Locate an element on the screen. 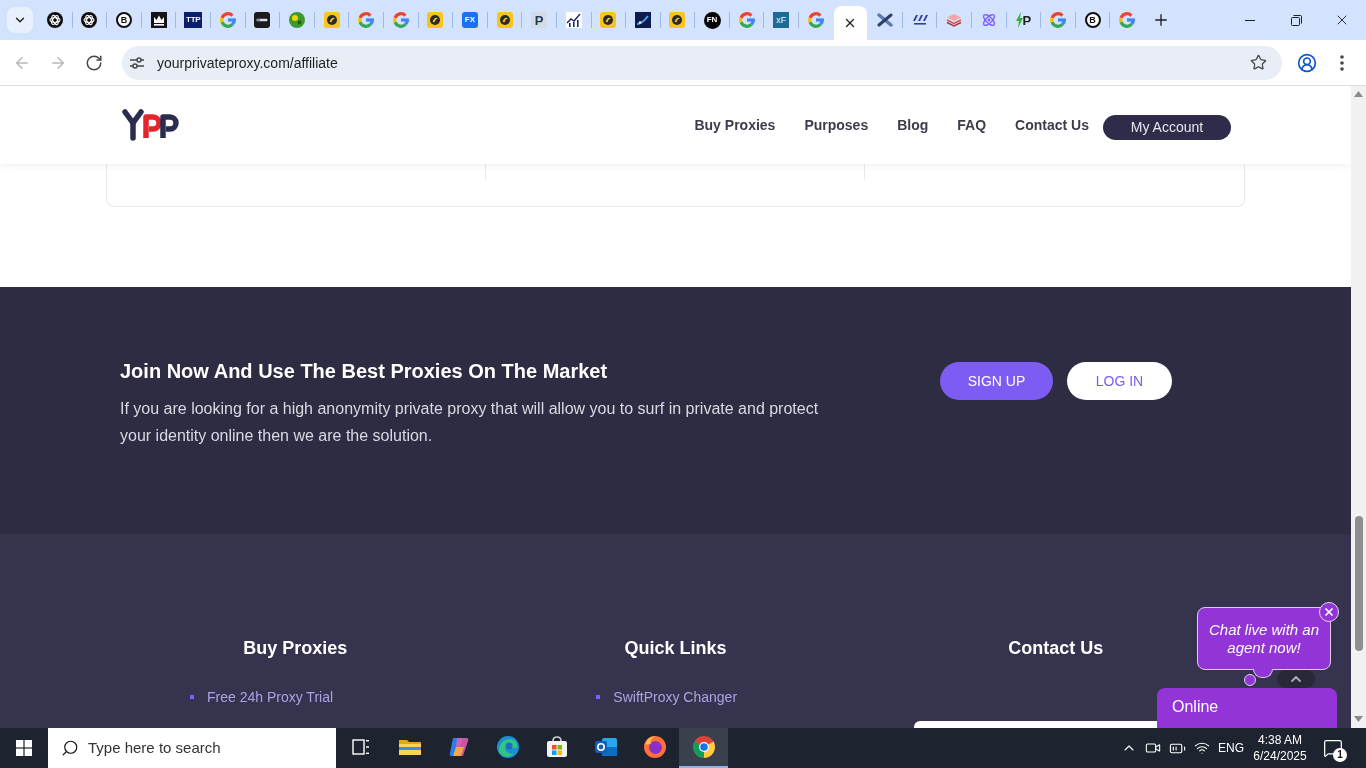  stripes-icon is located at coordinates (919, 20).